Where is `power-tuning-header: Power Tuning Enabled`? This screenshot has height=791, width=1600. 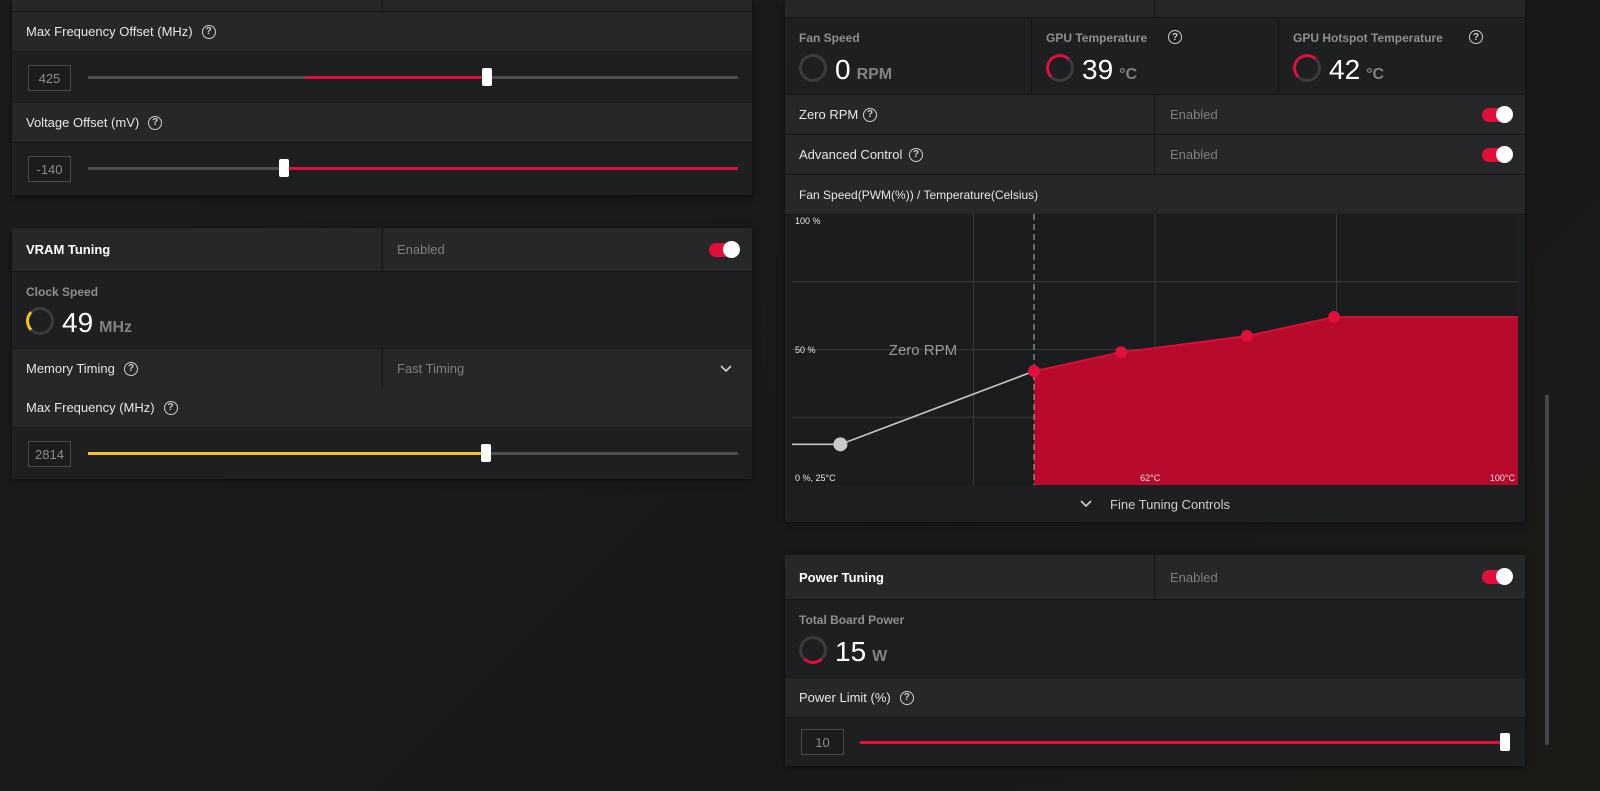 power-tuning-header: Power Tuning Enabled is located at coordinates (1155, 577).